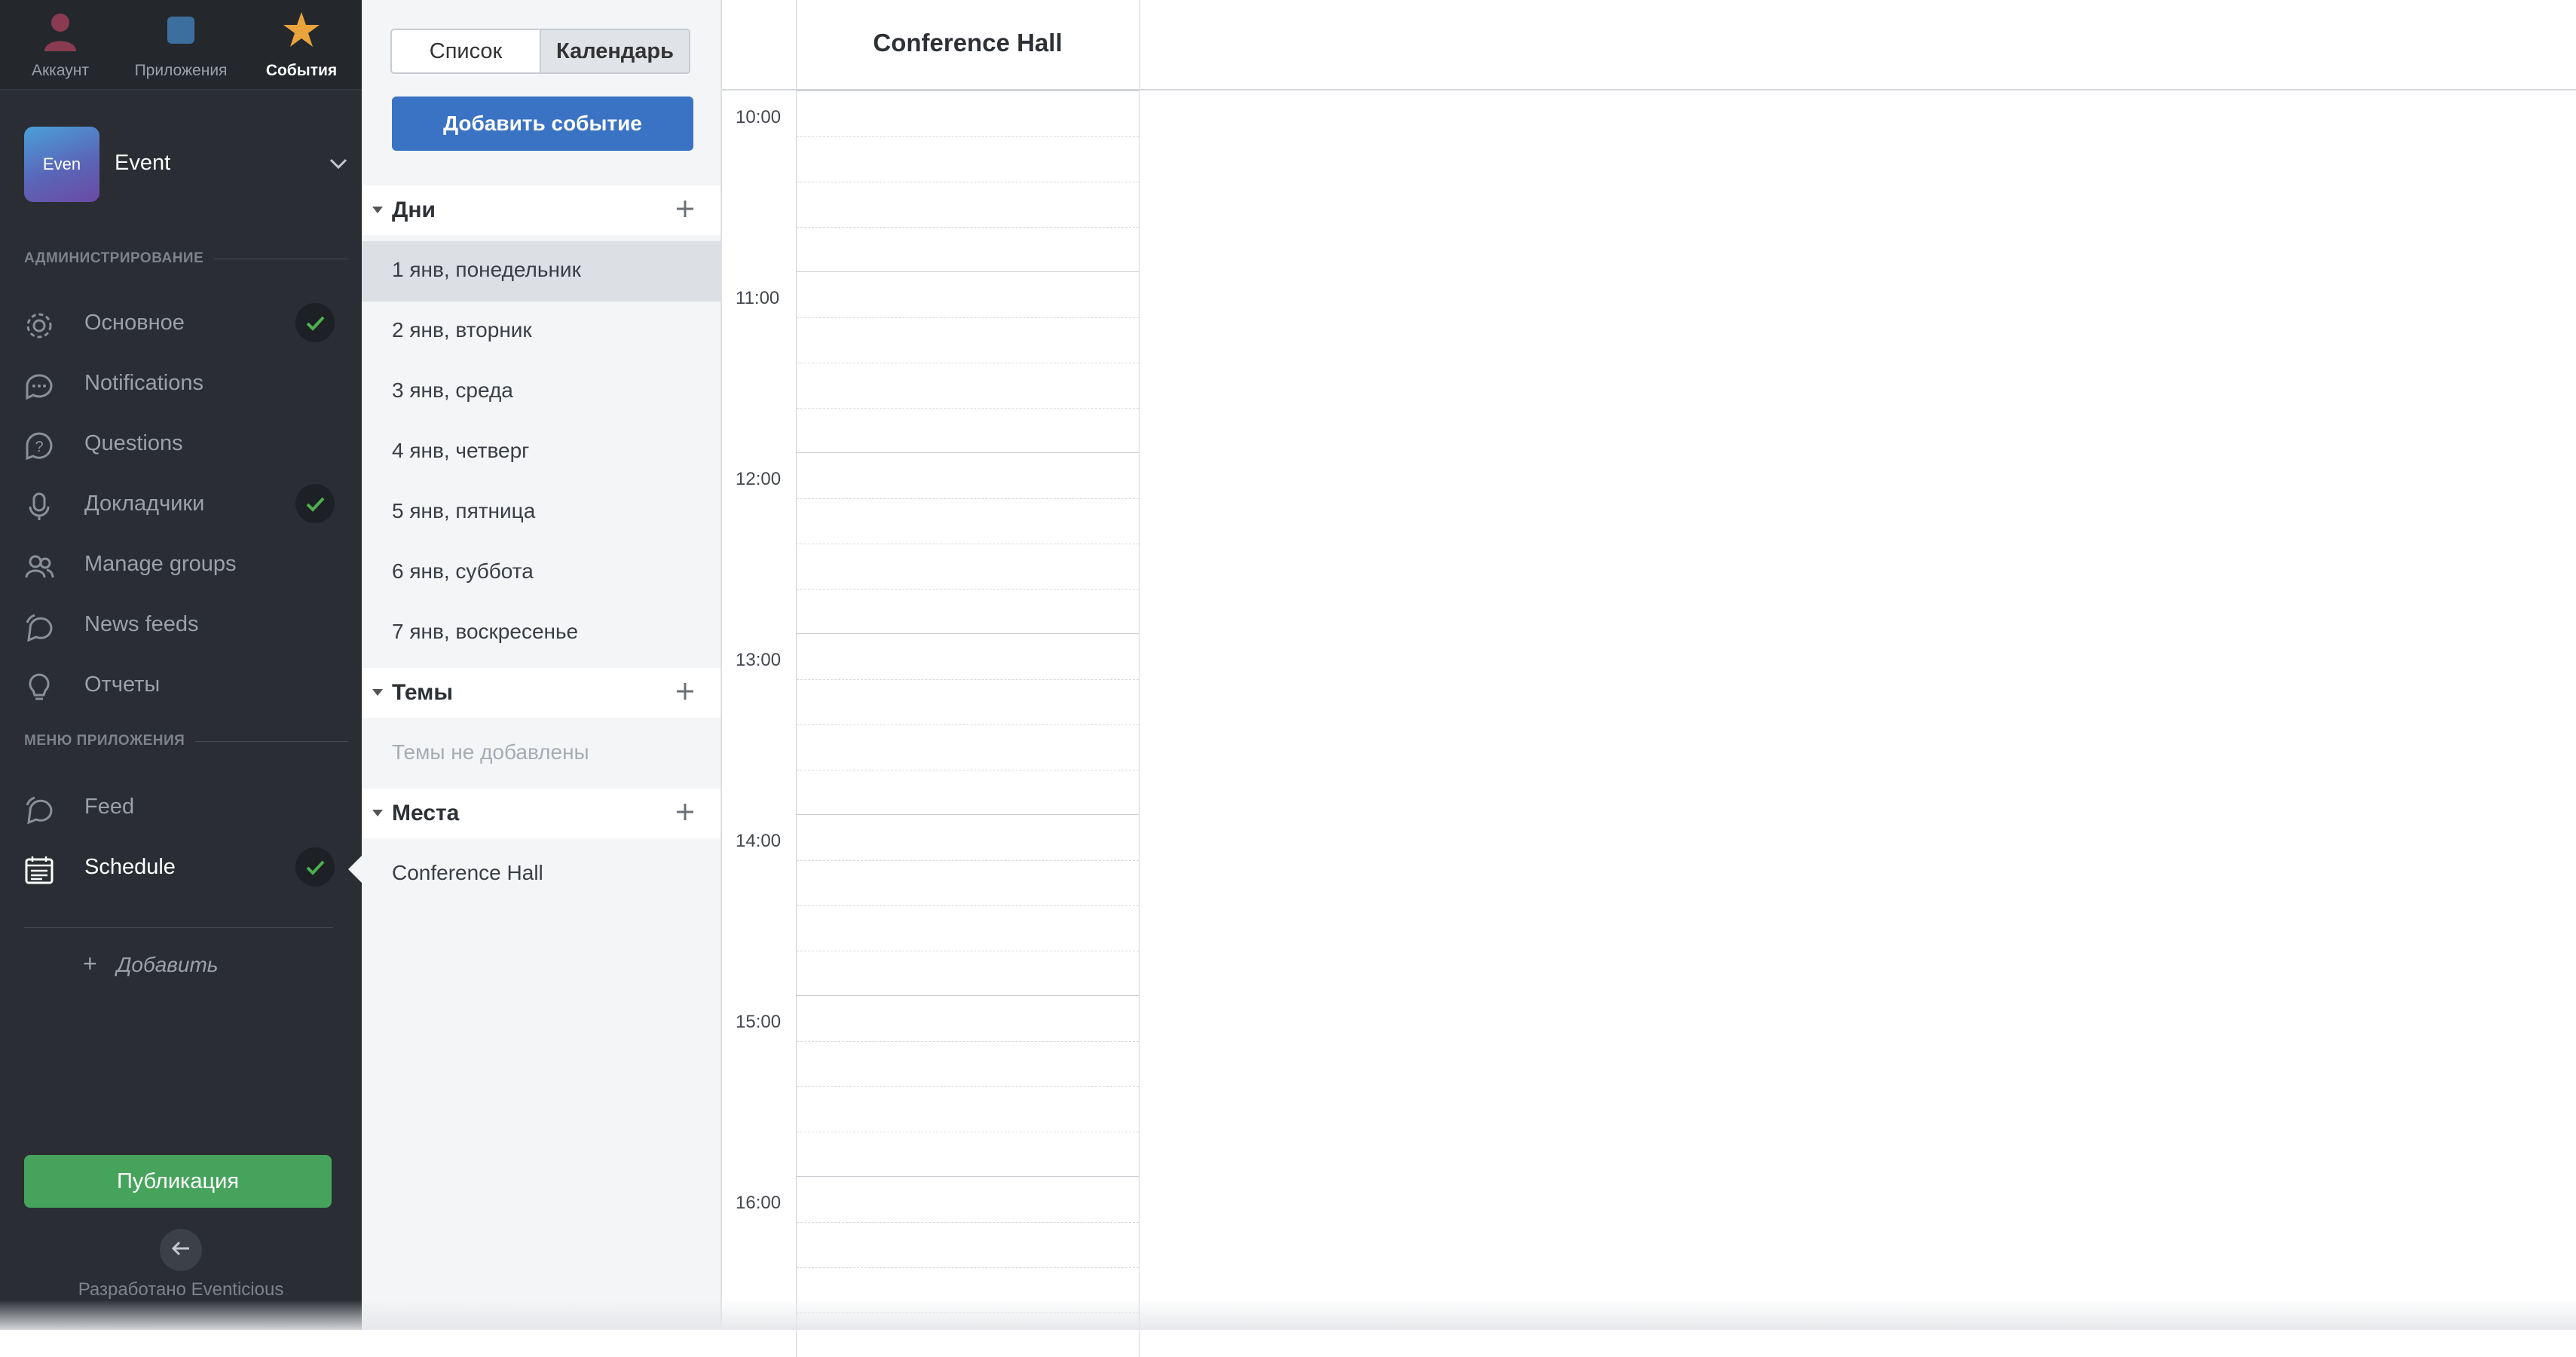 The width and height of the screenshot is (2576, 1357). What do you see at coordinates (543, 123) in the screenshot?
I see `add-event-button: Добавить событие` at bounding box center [543, 123].